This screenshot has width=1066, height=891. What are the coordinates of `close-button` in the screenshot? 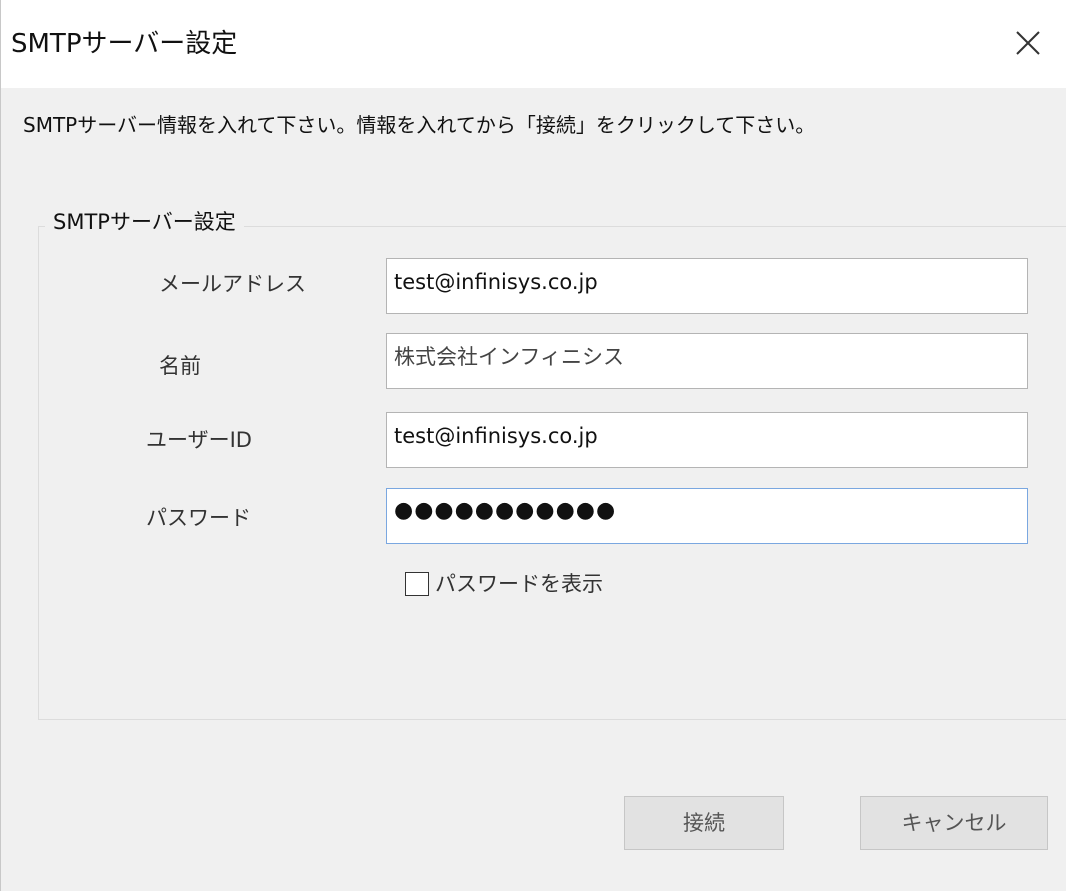 It's located at (1028, 43).